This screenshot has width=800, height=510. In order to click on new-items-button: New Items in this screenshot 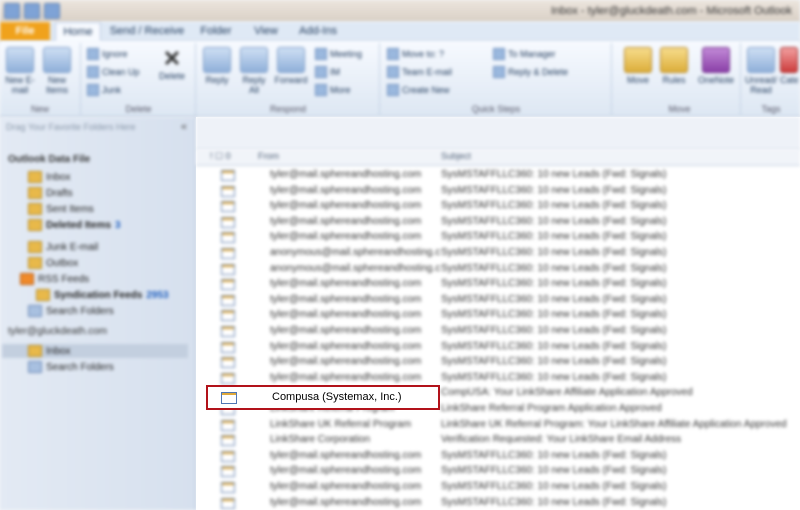, I will do `click(57, 71)`.